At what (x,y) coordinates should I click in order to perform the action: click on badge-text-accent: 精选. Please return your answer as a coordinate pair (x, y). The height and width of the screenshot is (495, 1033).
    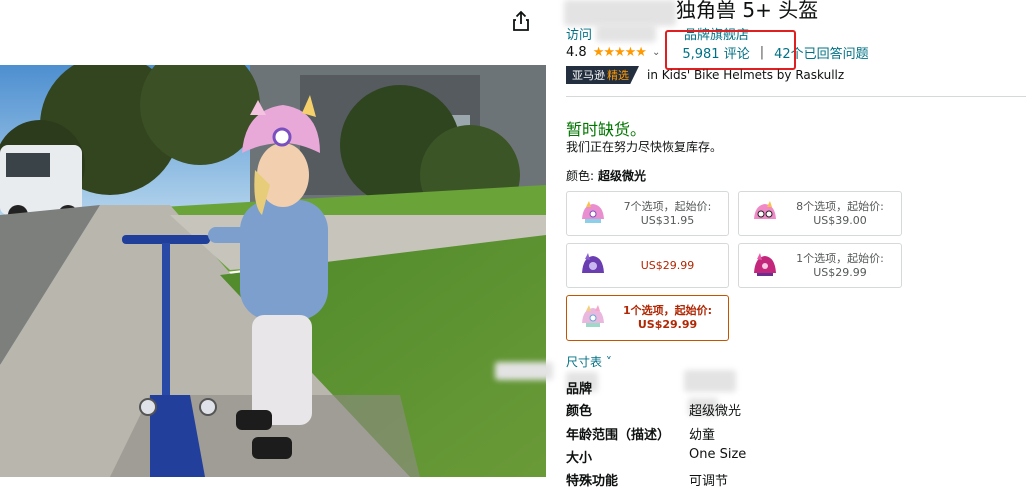
    Looking at the image, I should click on (618, 75).